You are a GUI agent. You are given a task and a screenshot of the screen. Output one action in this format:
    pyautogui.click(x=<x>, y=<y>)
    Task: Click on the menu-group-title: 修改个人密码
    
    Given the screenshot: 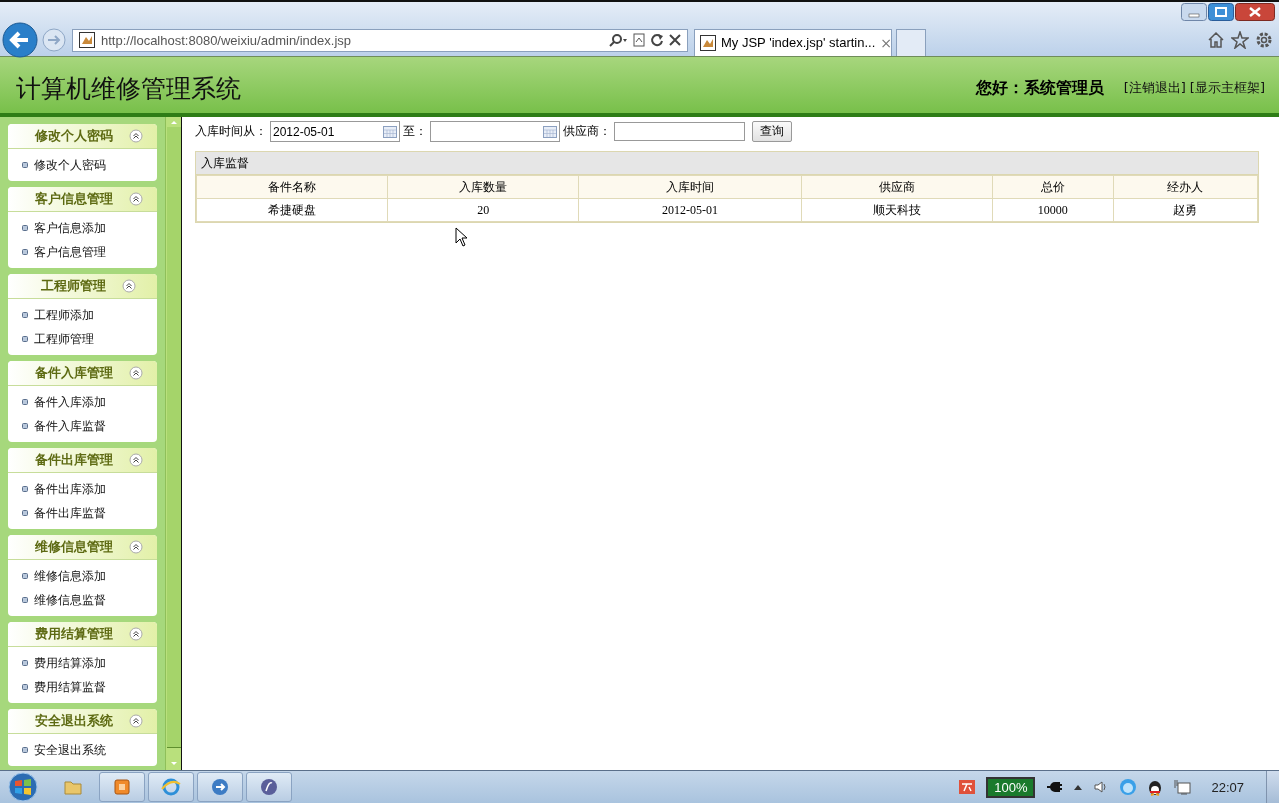 What is the action you would take?
    pyautogui.click(x=73, y=136)
    